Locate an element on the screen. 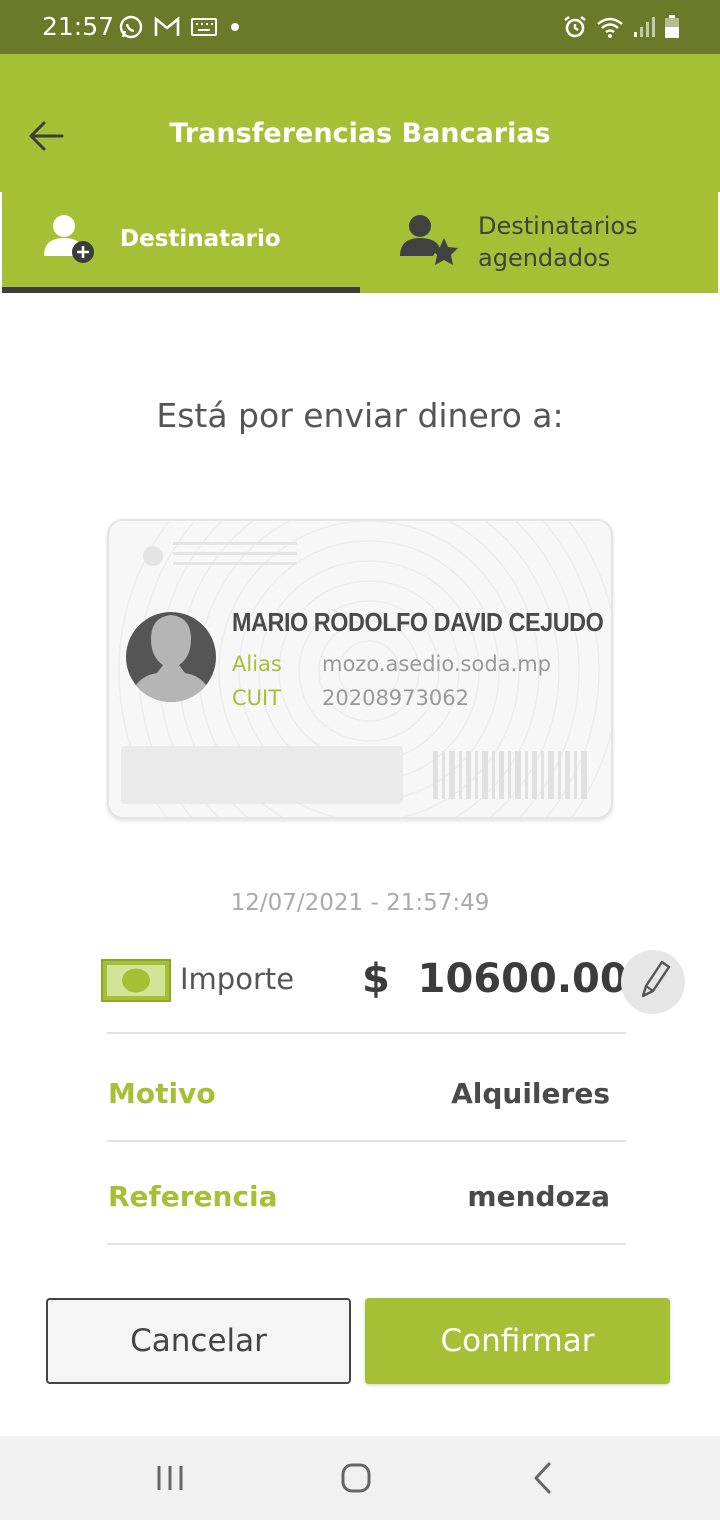 The height and width of the screenshot is (1520, 720). system-nav-bar is located at coordinates (360, 1478).